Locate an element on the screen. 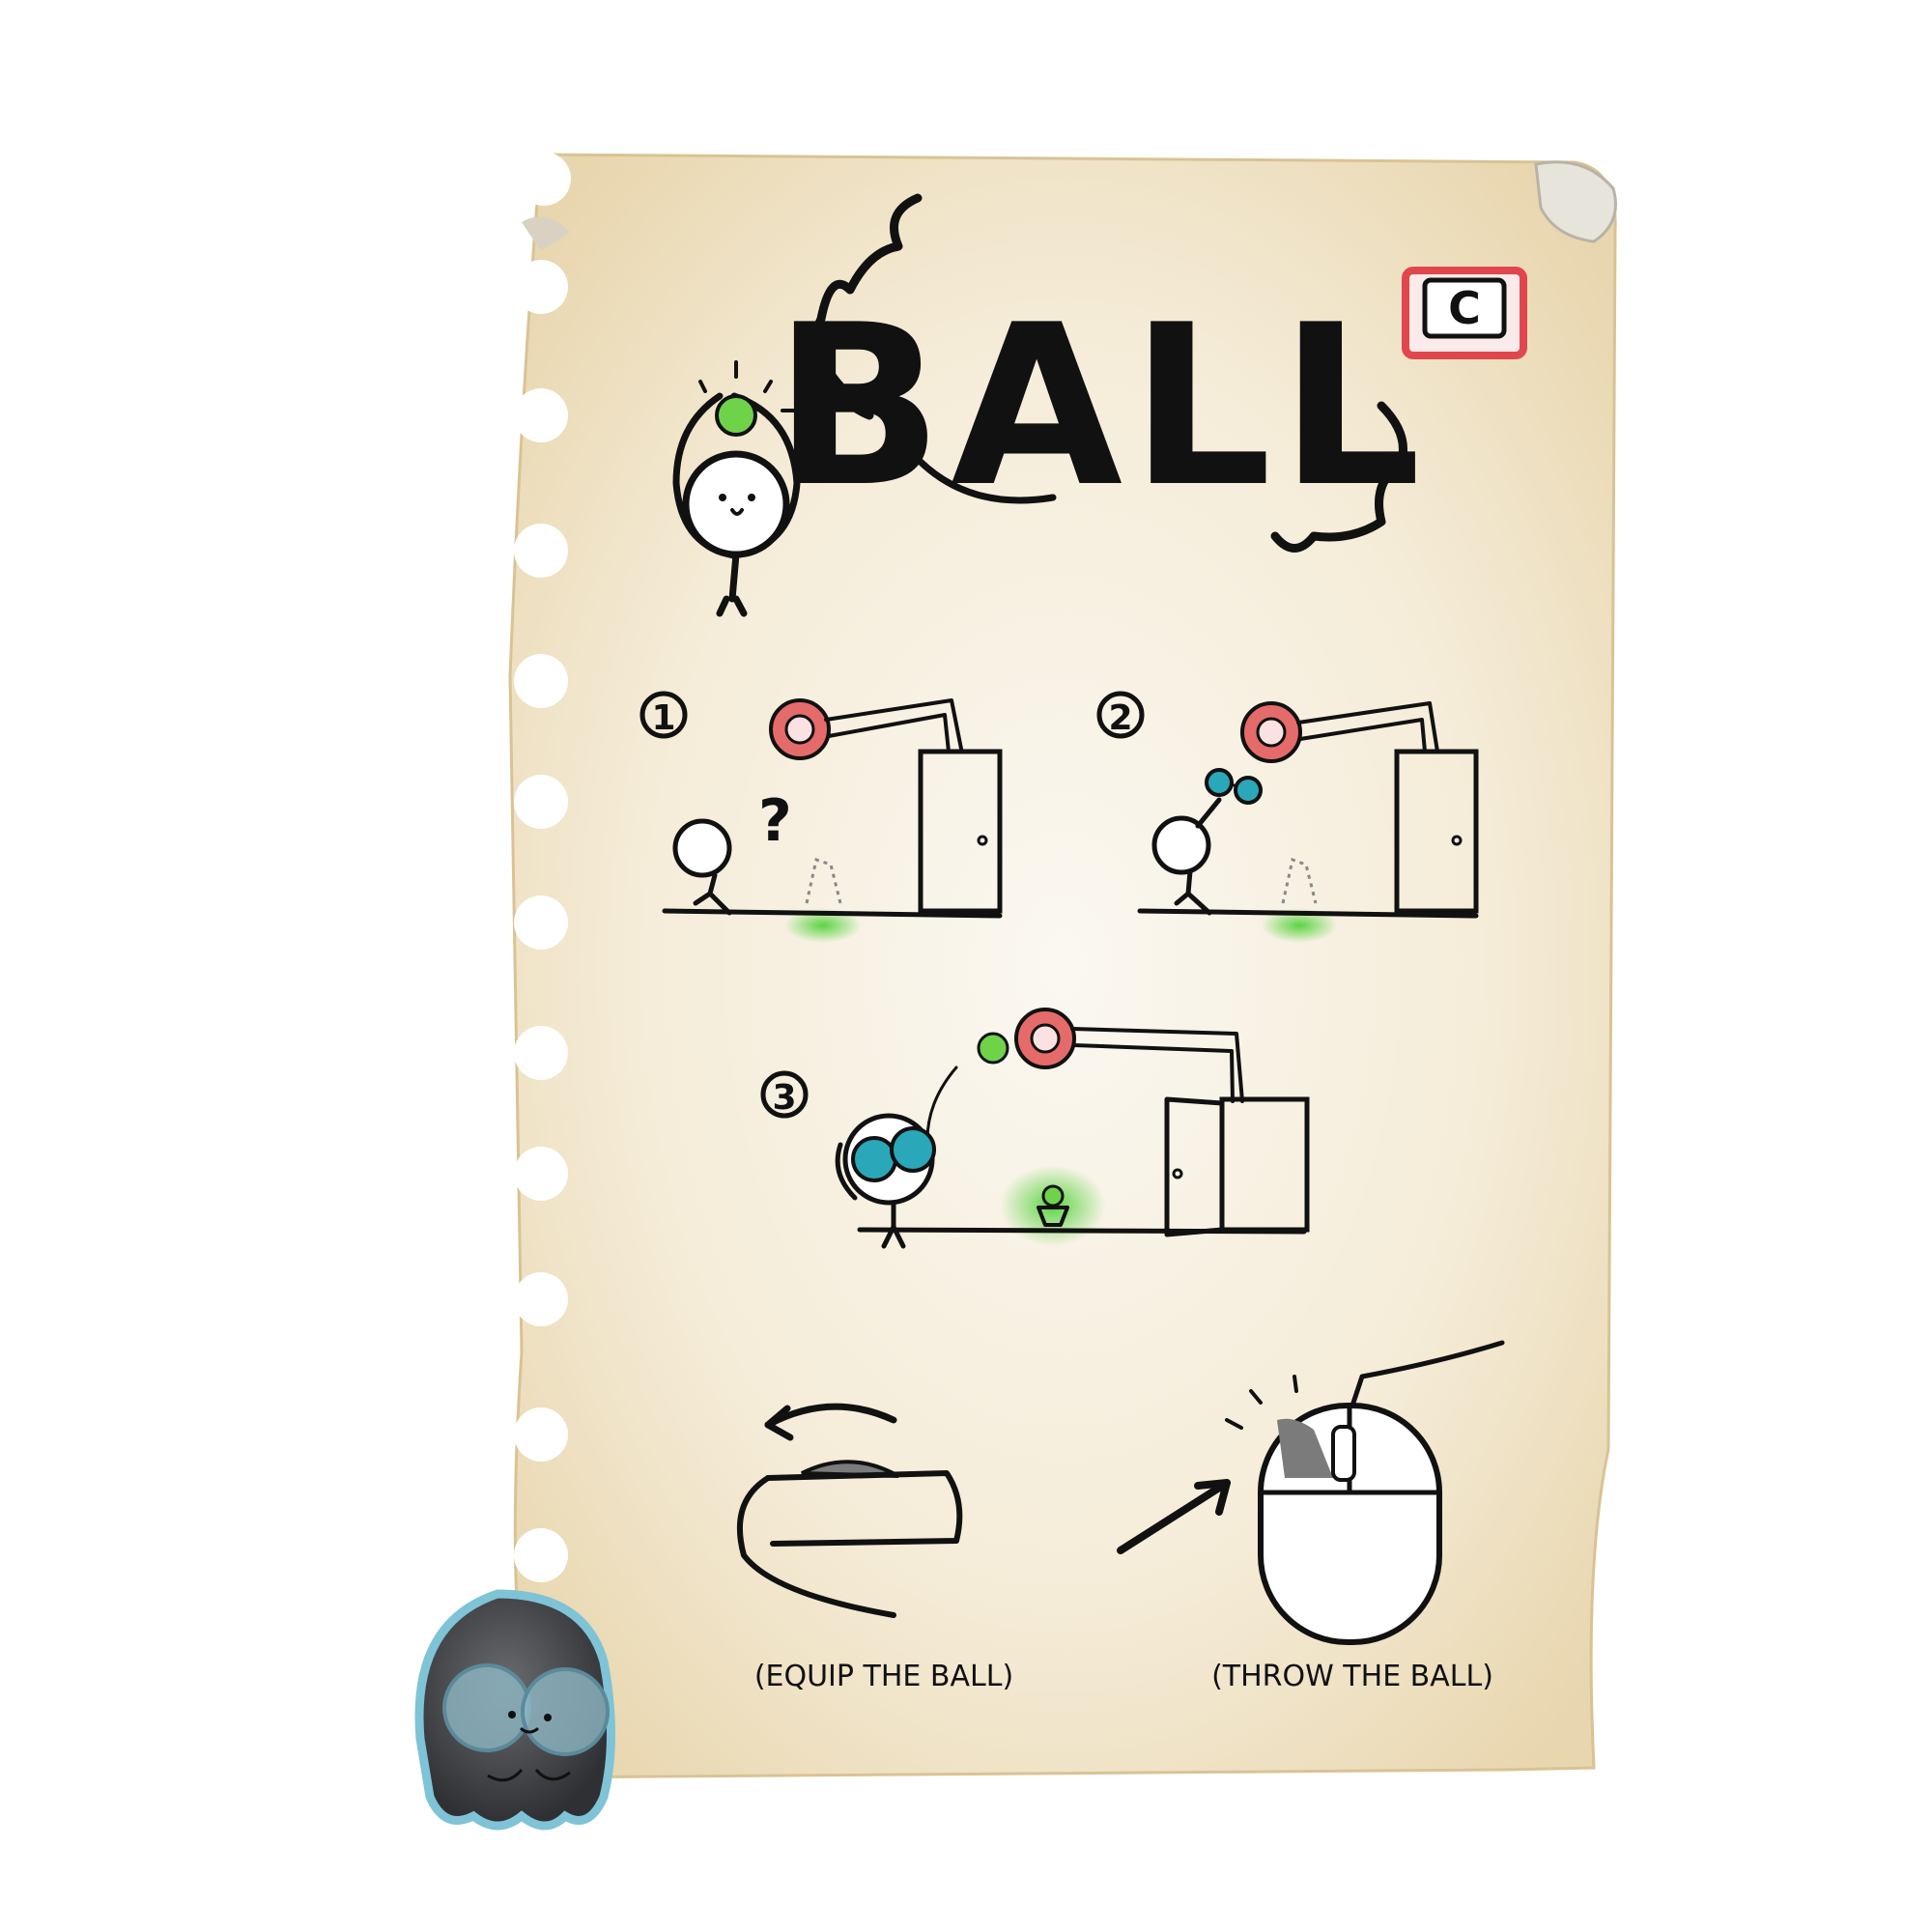  step-1-label: 1 is located at coordinates (663, 718).